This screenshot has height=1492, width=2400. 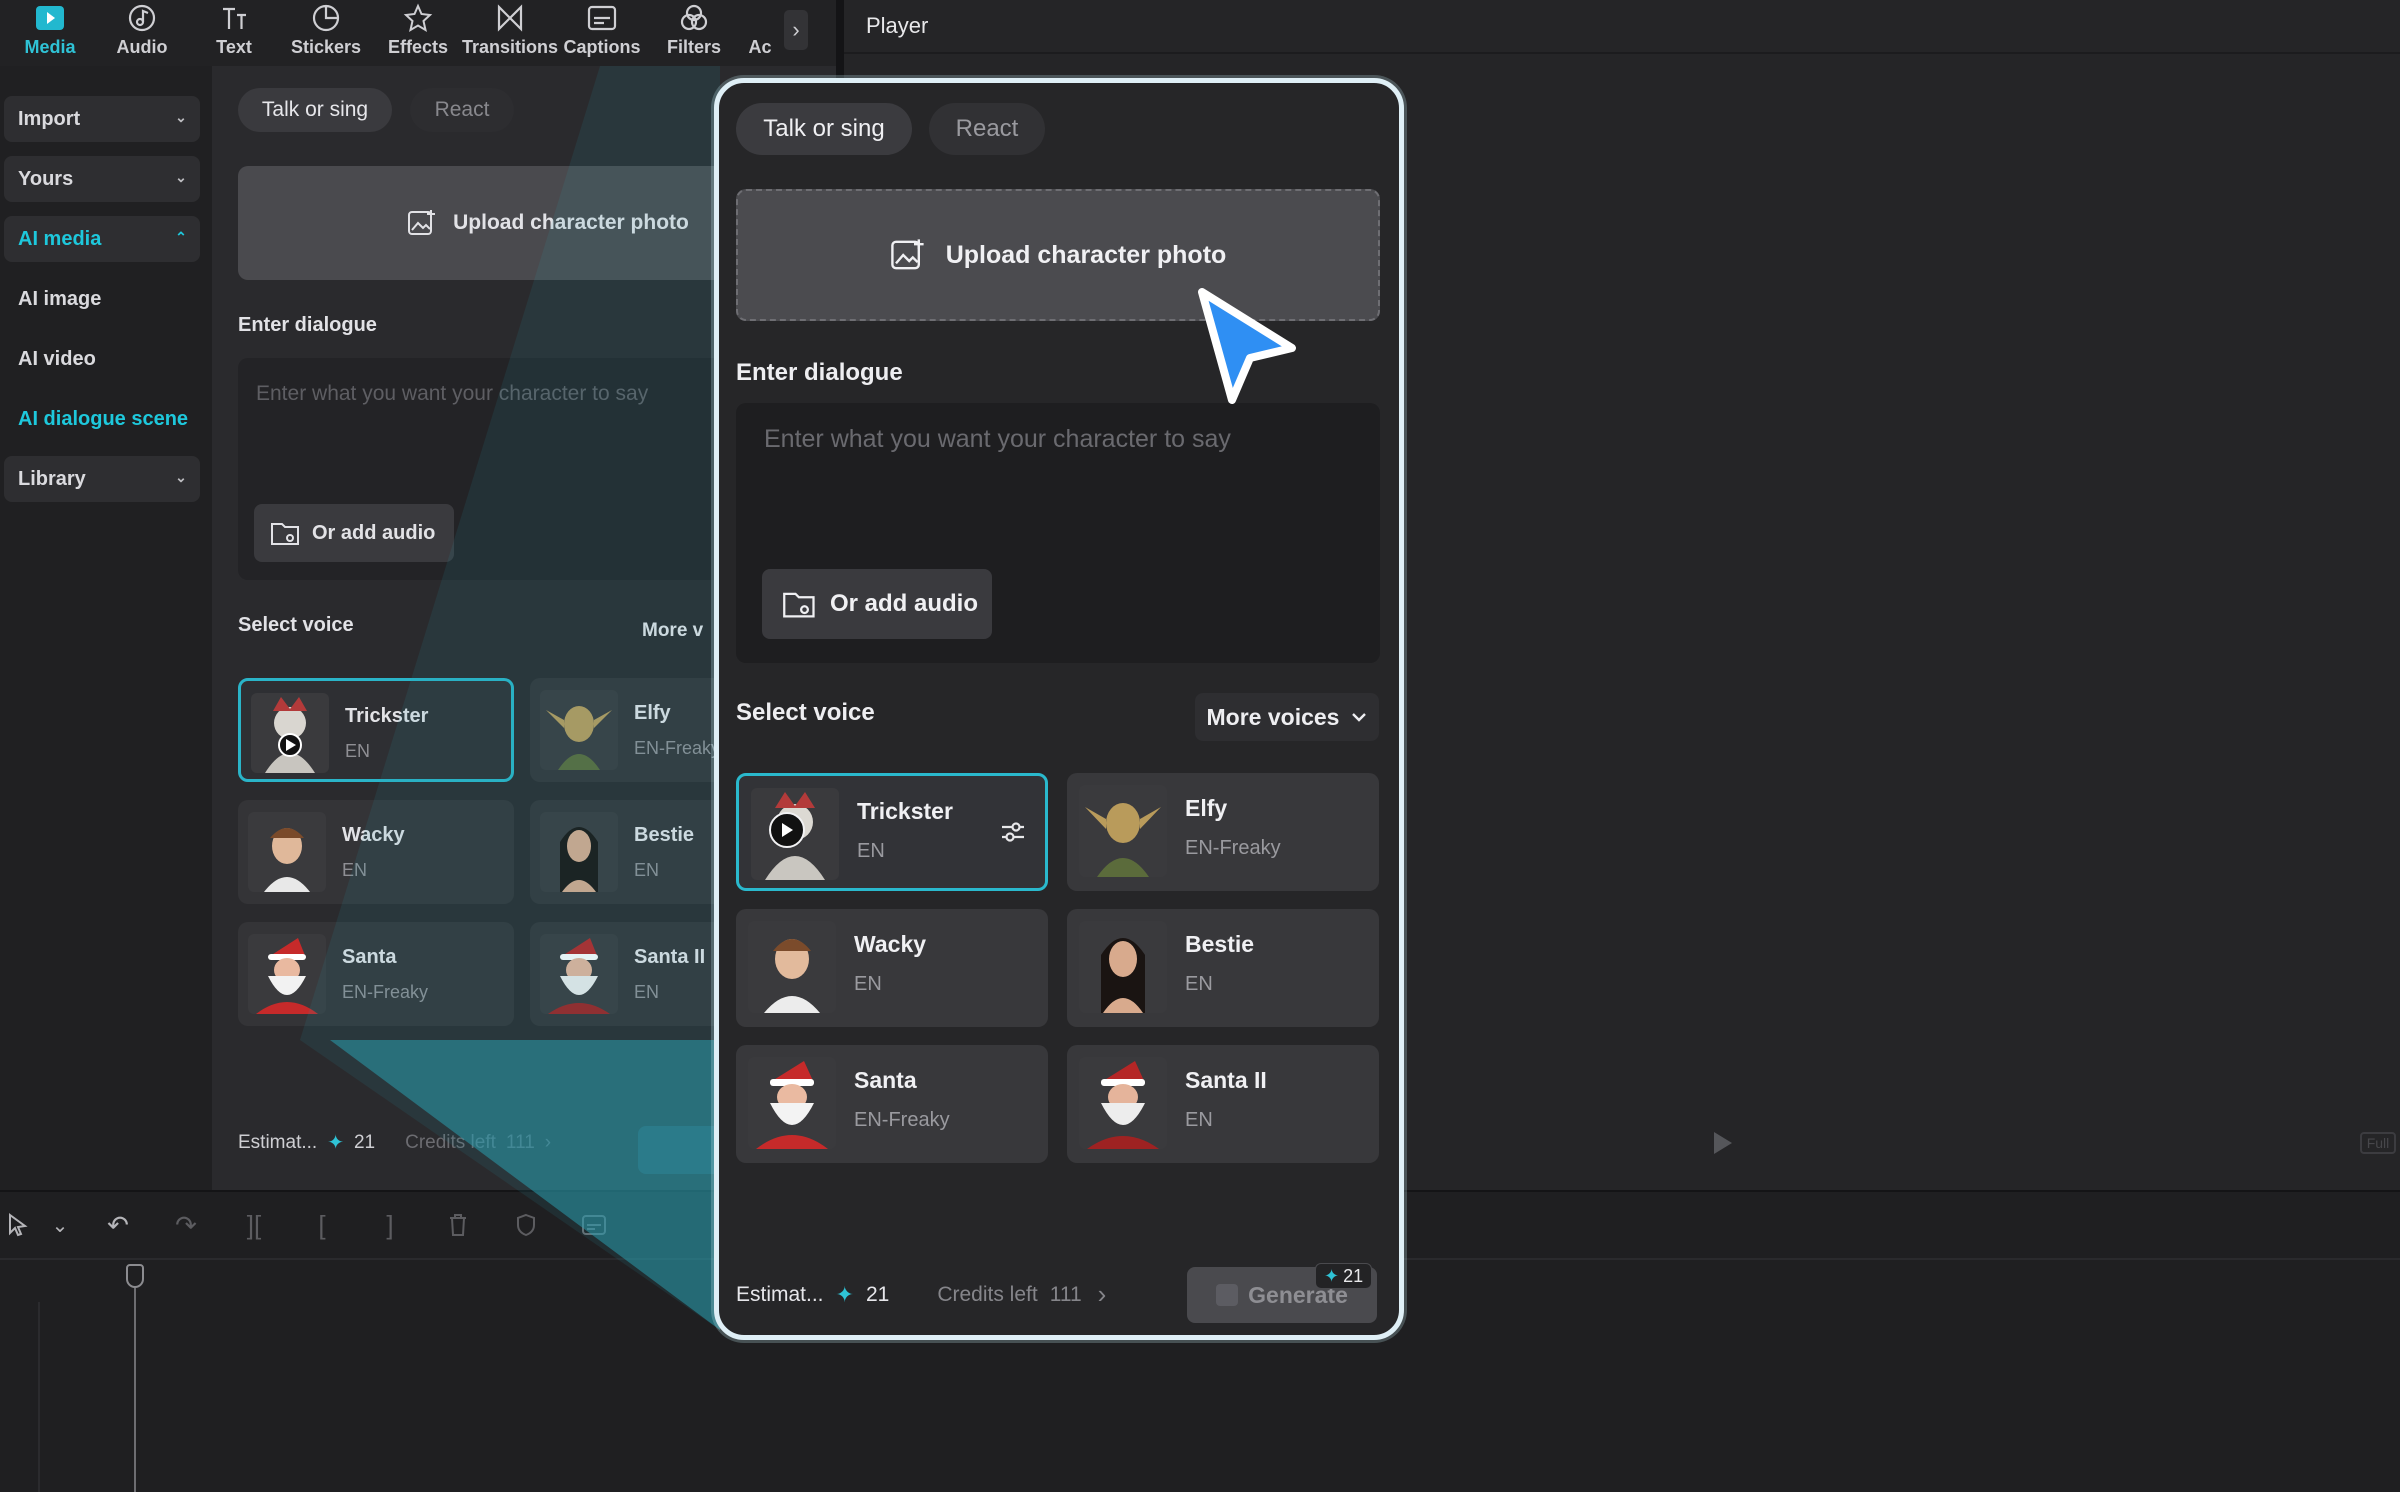 What do you see at coordinates (376, 974) in the screenshot?
I see `voice-card-santa-bg: Santa EN-Freaky` at bounding box center [376, 974].